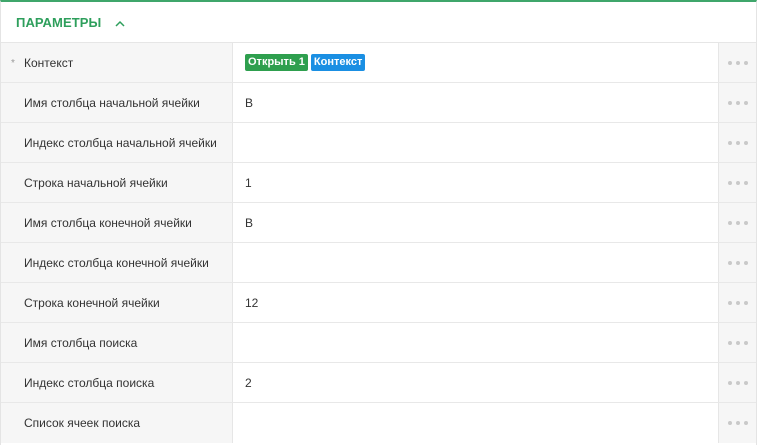 The height and width of the screenshot is (445, 759). What do you see at coordinates (49, 62) in the screenshot?
I see `param-label: Контекст` at bounding box center [49, 62].